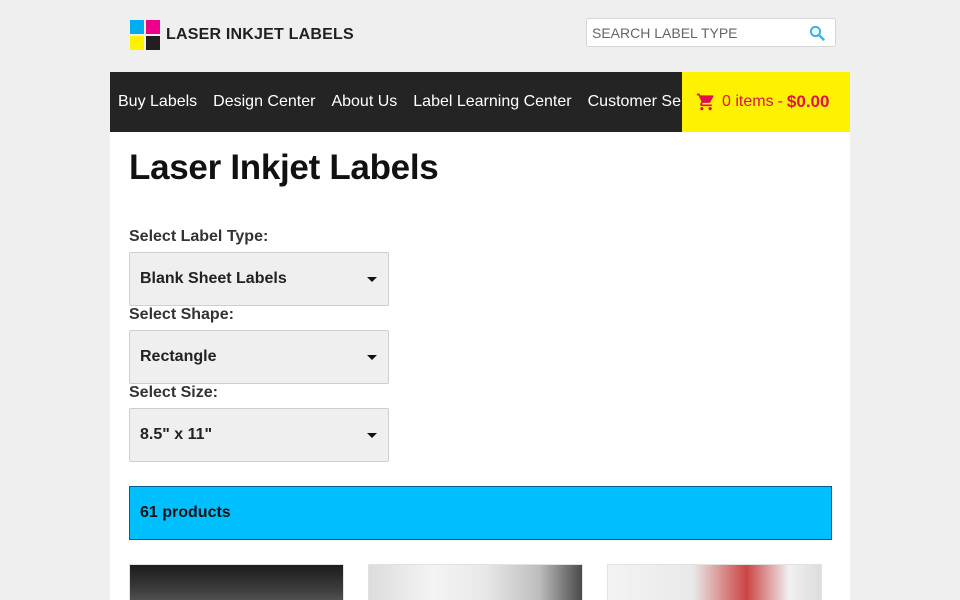 This screenshot has width=960, height=600. I want to click on size-value: 8.5" x 11", so click(176, 434).